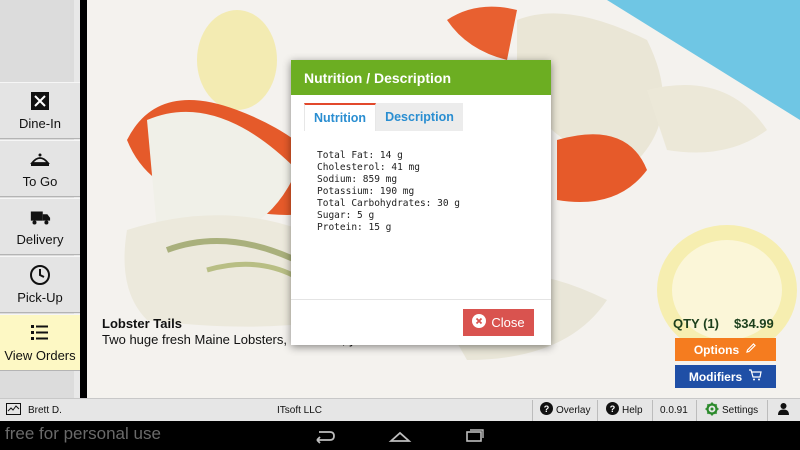 The width and height of the screenshot is (800, 450). Describe the element at coordinates (368, 167) in the screenshot. I see `nutrition-line: Cholesterol: 41 mg` at that location.